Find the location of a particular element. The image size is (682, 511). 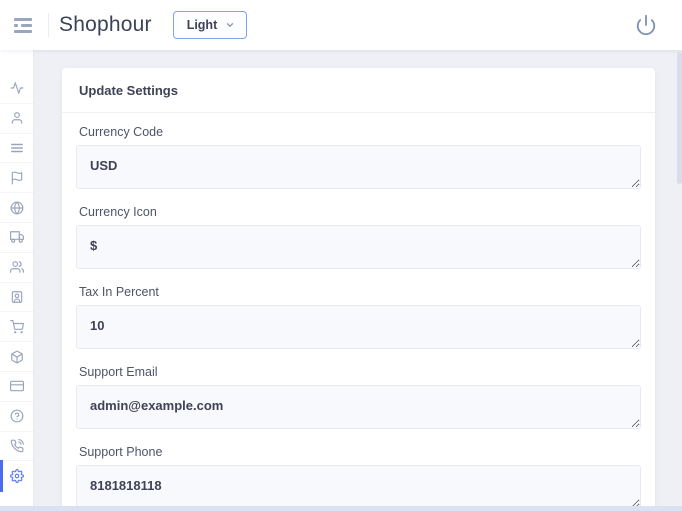

menu-toggle-icon is located at coordinates (23, 25).